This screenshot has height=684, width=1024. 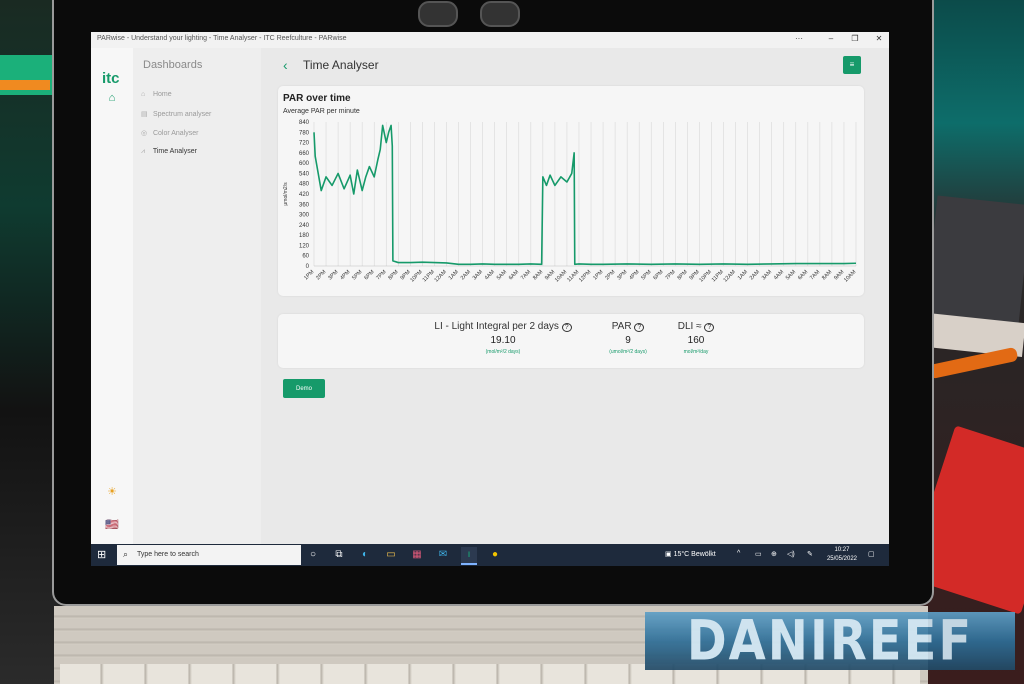 What do you see at coordinates (791, 275) in the screenshot?
I see `x-tick-label: 5AM` at bounding box center [791, 275].